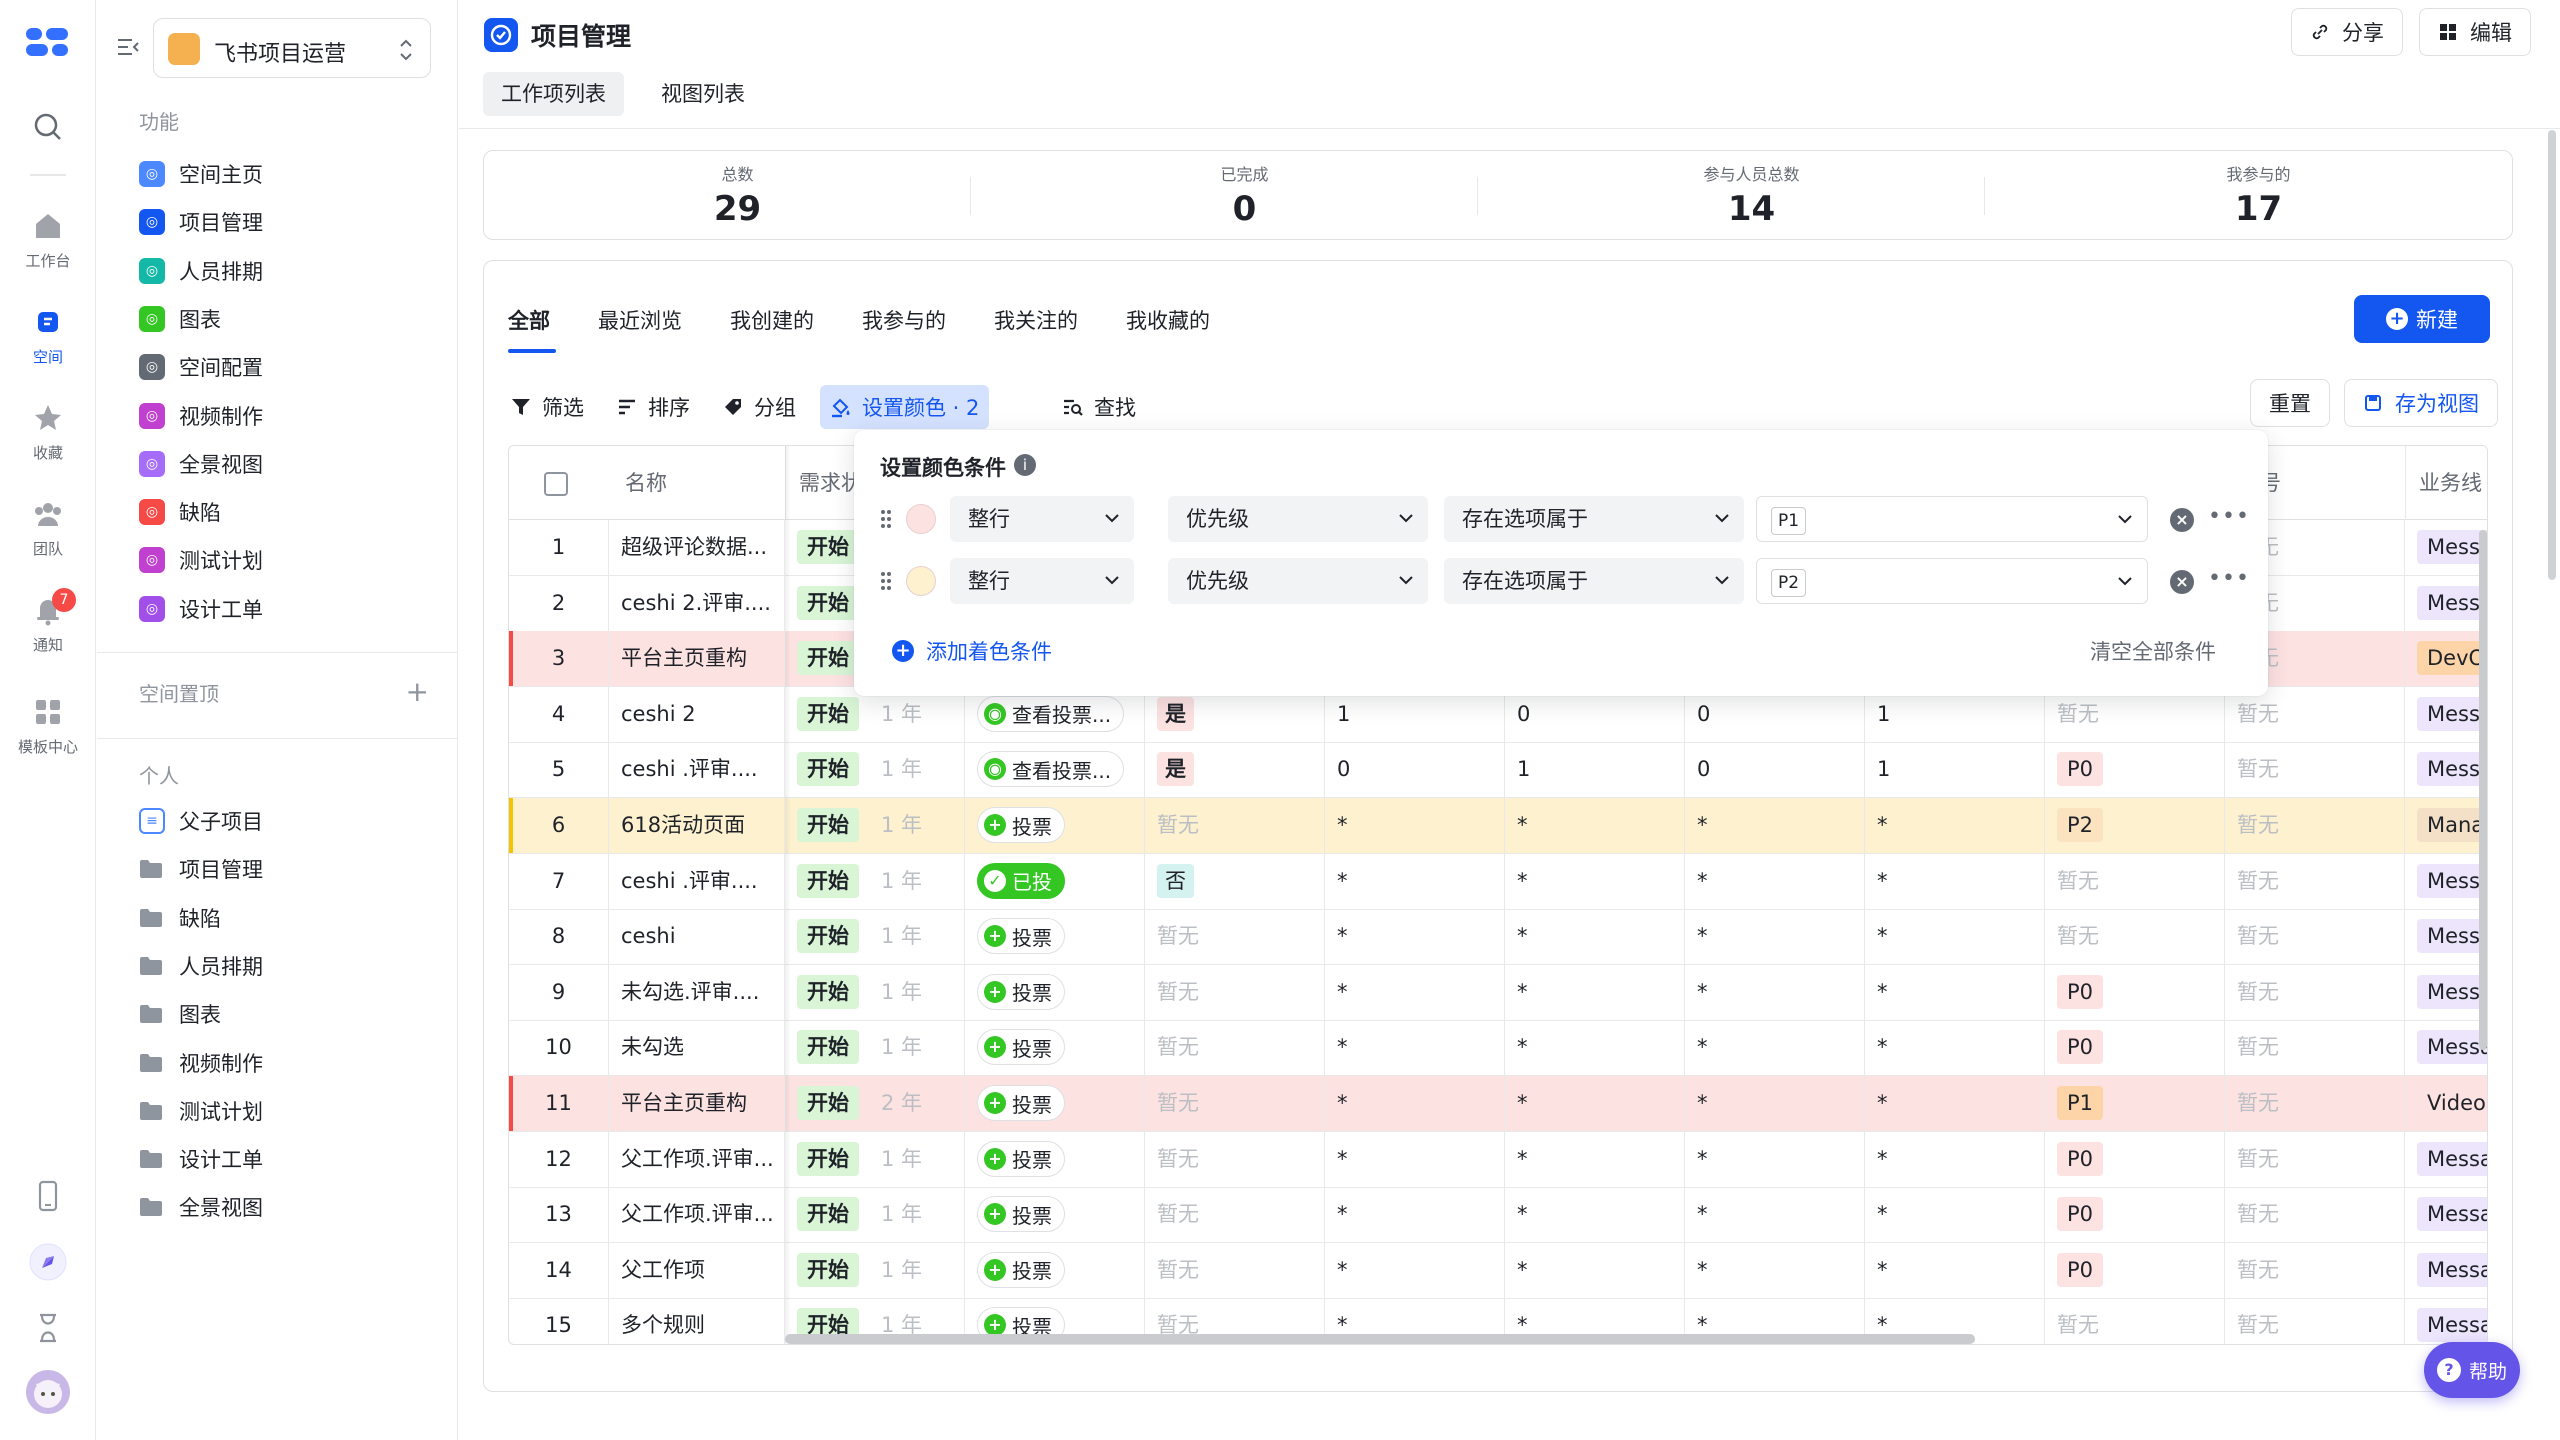  What do you see at coordinates (47, 42) in the screenshot?
I see `app-logo-icon` at bounding box center [47, 42].